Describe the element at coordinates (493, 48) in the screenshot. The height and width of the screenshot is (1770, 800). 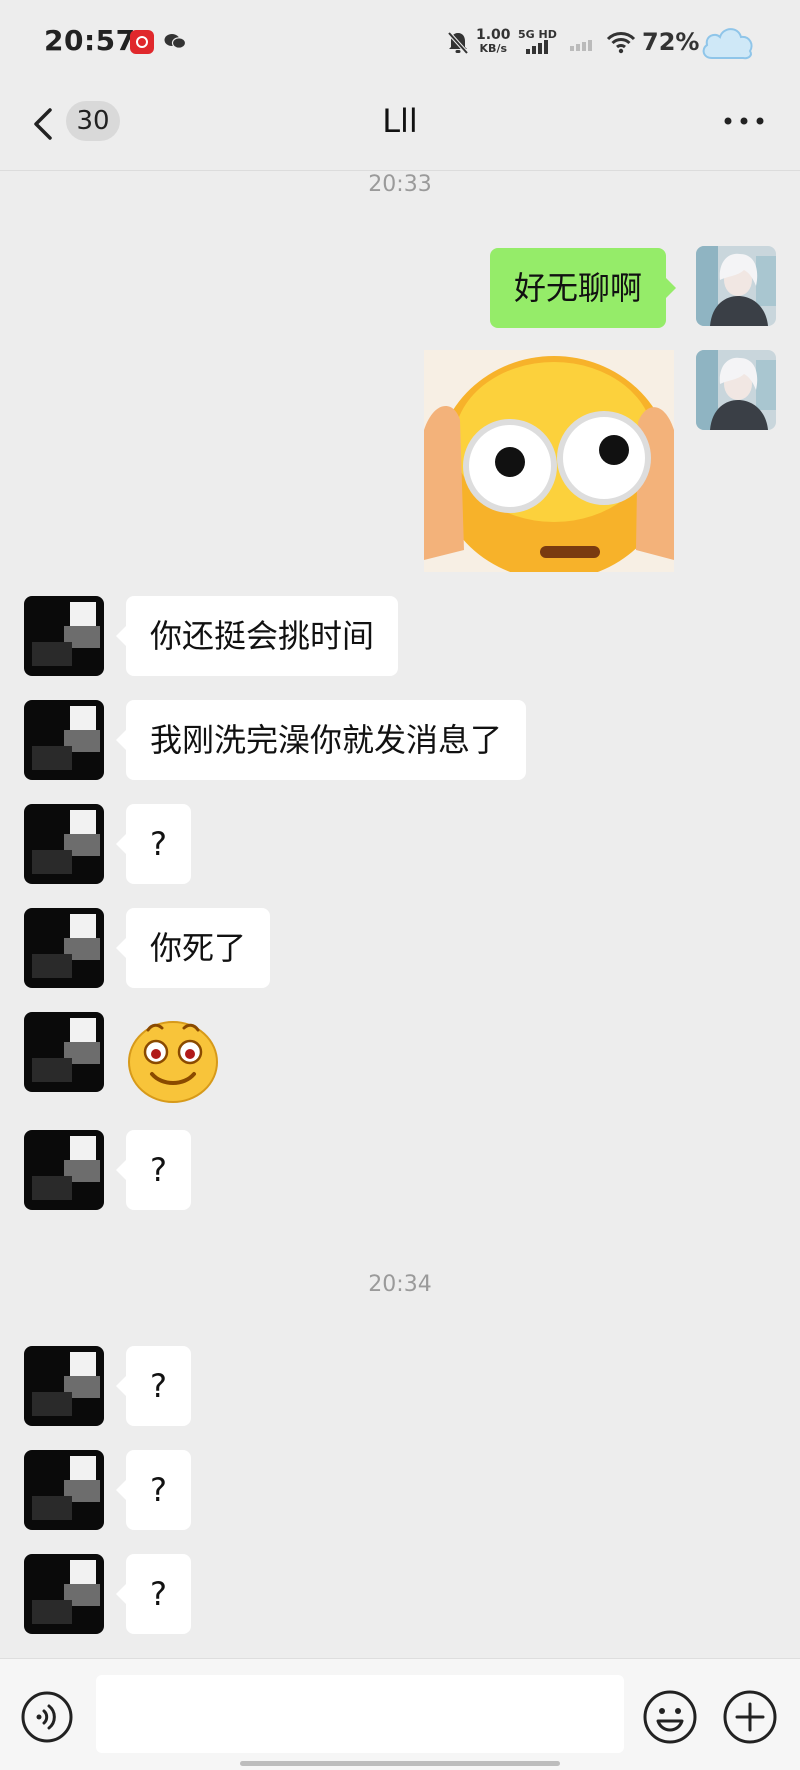
I see `net-speed-unit: KB/s` at that location.